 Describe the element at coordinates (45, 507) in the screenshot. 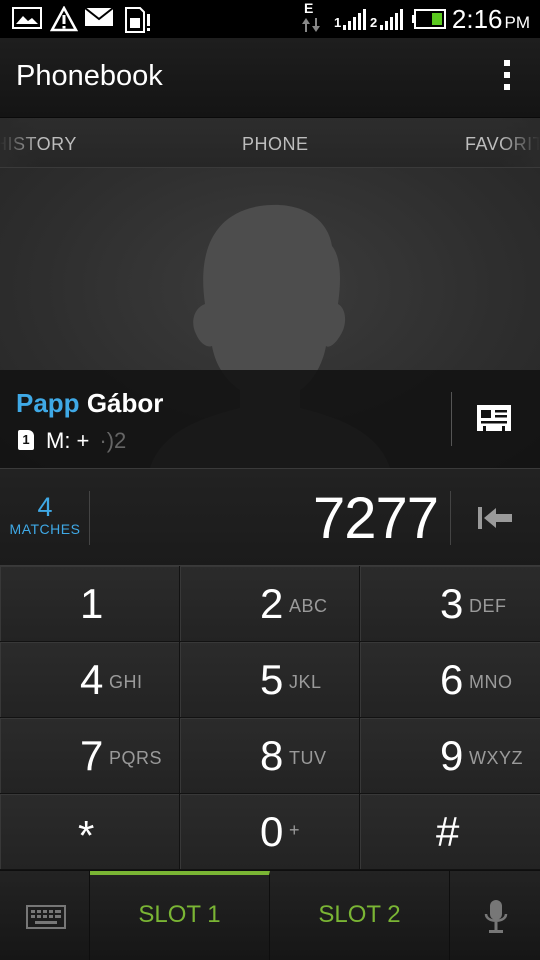

I see `matches-count: 4` at that location.